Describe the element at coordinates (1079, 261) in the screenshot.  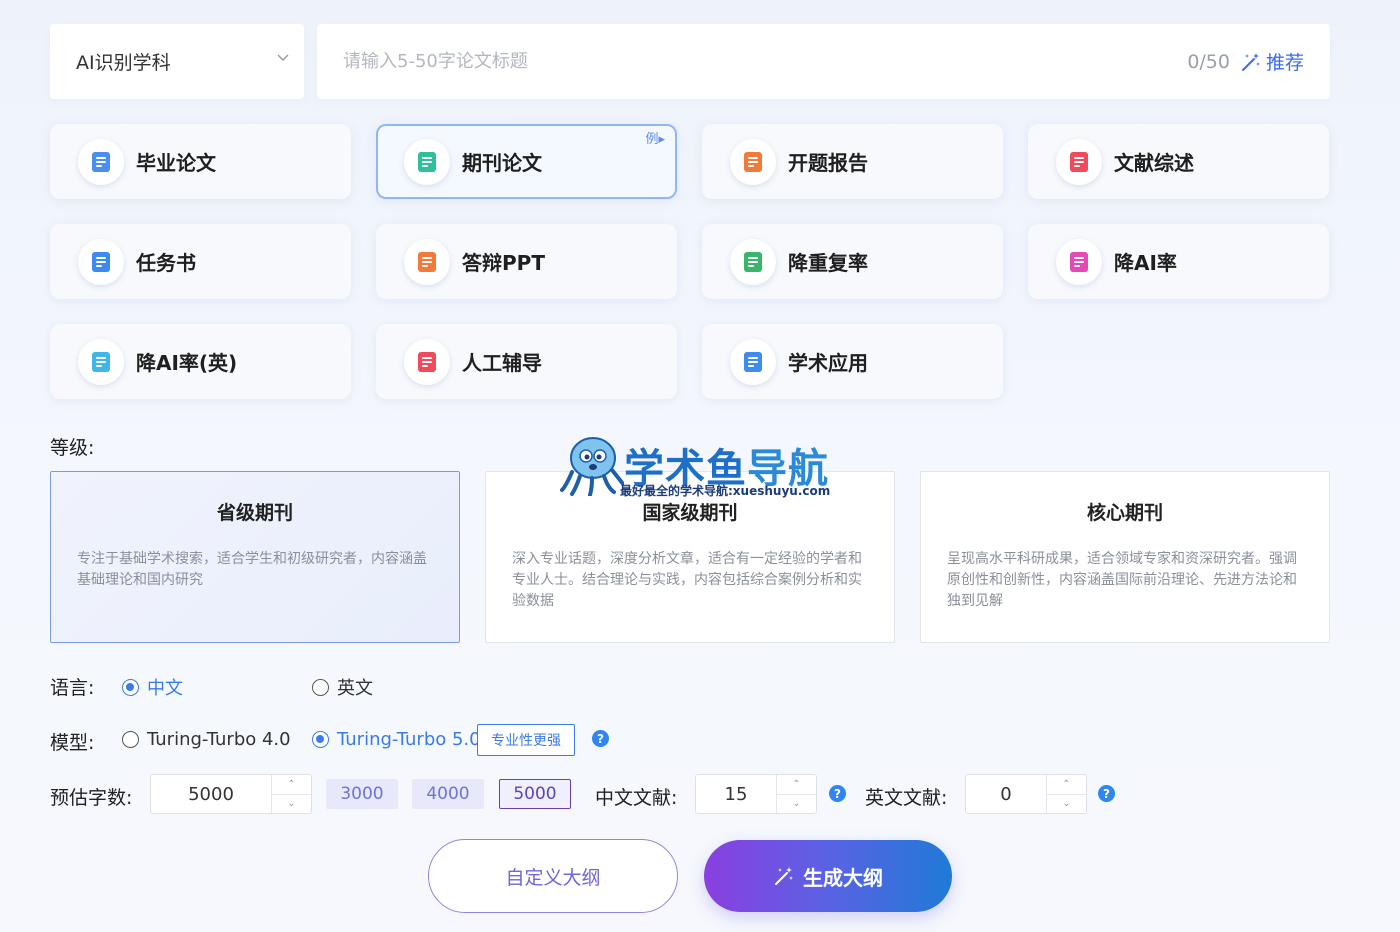
I see `reduce-ai-icon` at that location.